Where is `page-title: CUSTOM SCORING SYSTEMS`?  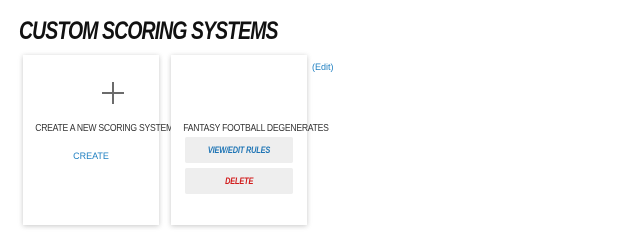 page-title: CUSTOM SCORING SYSTEMS is located at coordinates (149, 31).